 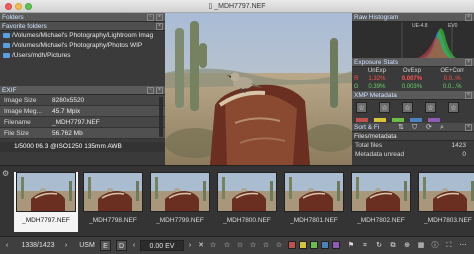 I want to click on expo-channel: R, so click(x=356, y=79).